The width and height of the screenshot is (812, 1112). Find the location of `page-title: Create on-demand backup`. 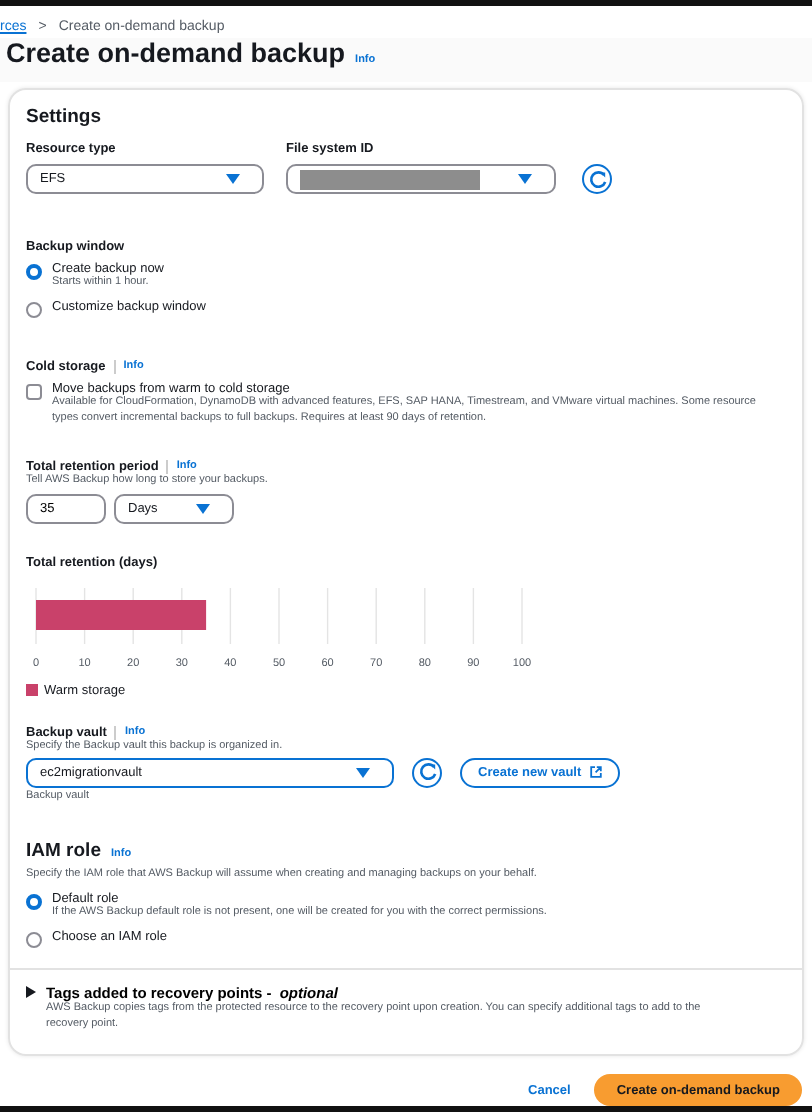

page-title: Create on-demand backup is located at coordinates (176, 53).